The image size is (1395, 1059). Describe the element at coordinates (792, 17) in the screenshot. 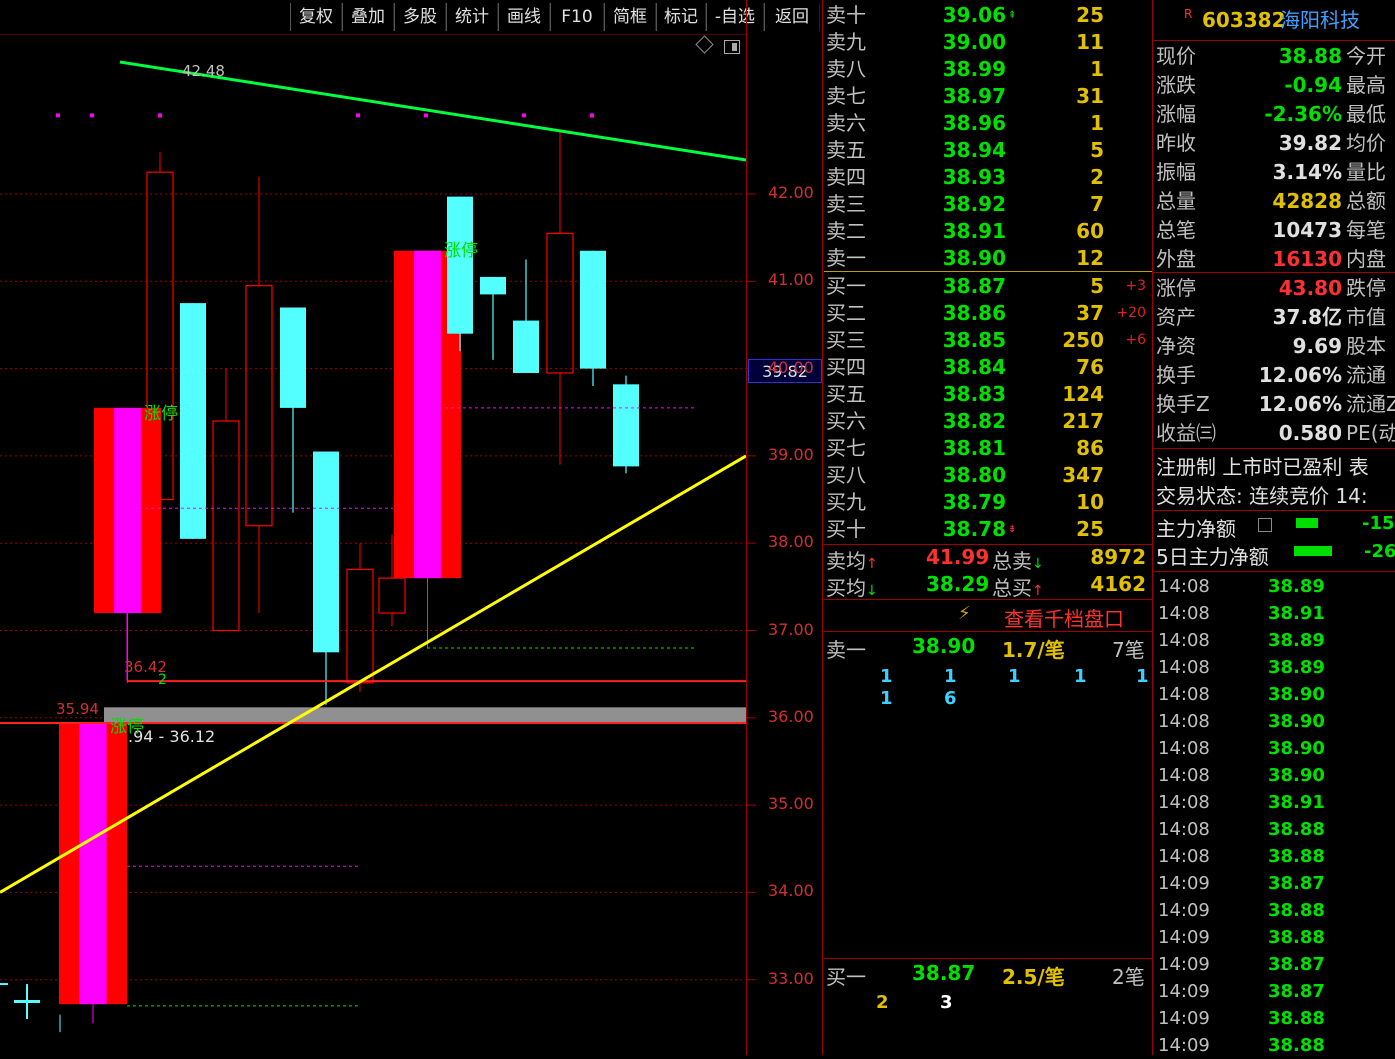

I see `toolbar-button: 返回` at that location.